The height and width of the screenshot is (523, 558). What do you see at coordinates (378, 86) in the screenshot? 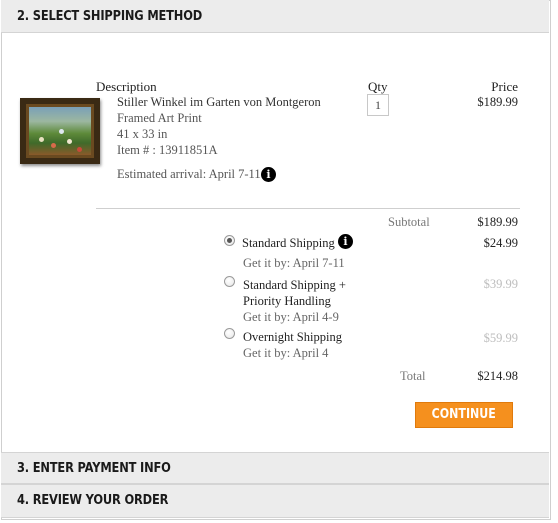
I see `column-qty: Qty` at bounding box center [378, 86].